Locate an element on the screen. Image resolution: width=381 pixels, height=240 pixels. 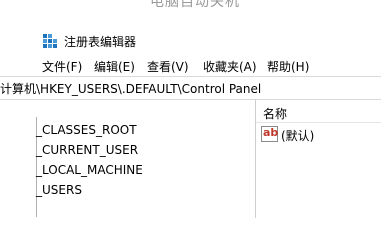
string-value-icon: ab is located at coordinates (269, 134).